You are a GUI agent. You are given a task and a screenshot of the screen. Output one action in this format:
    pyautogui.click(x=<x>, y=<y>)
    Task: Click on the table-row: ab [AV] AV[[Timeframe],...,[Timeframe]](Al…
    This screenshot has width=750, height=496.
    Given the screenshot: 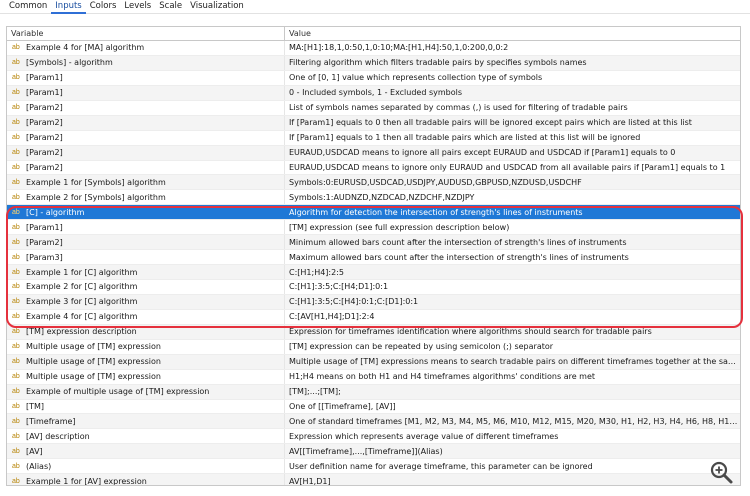 What is the action you would take?
    pyautogui.click(x=373, y=452)
    